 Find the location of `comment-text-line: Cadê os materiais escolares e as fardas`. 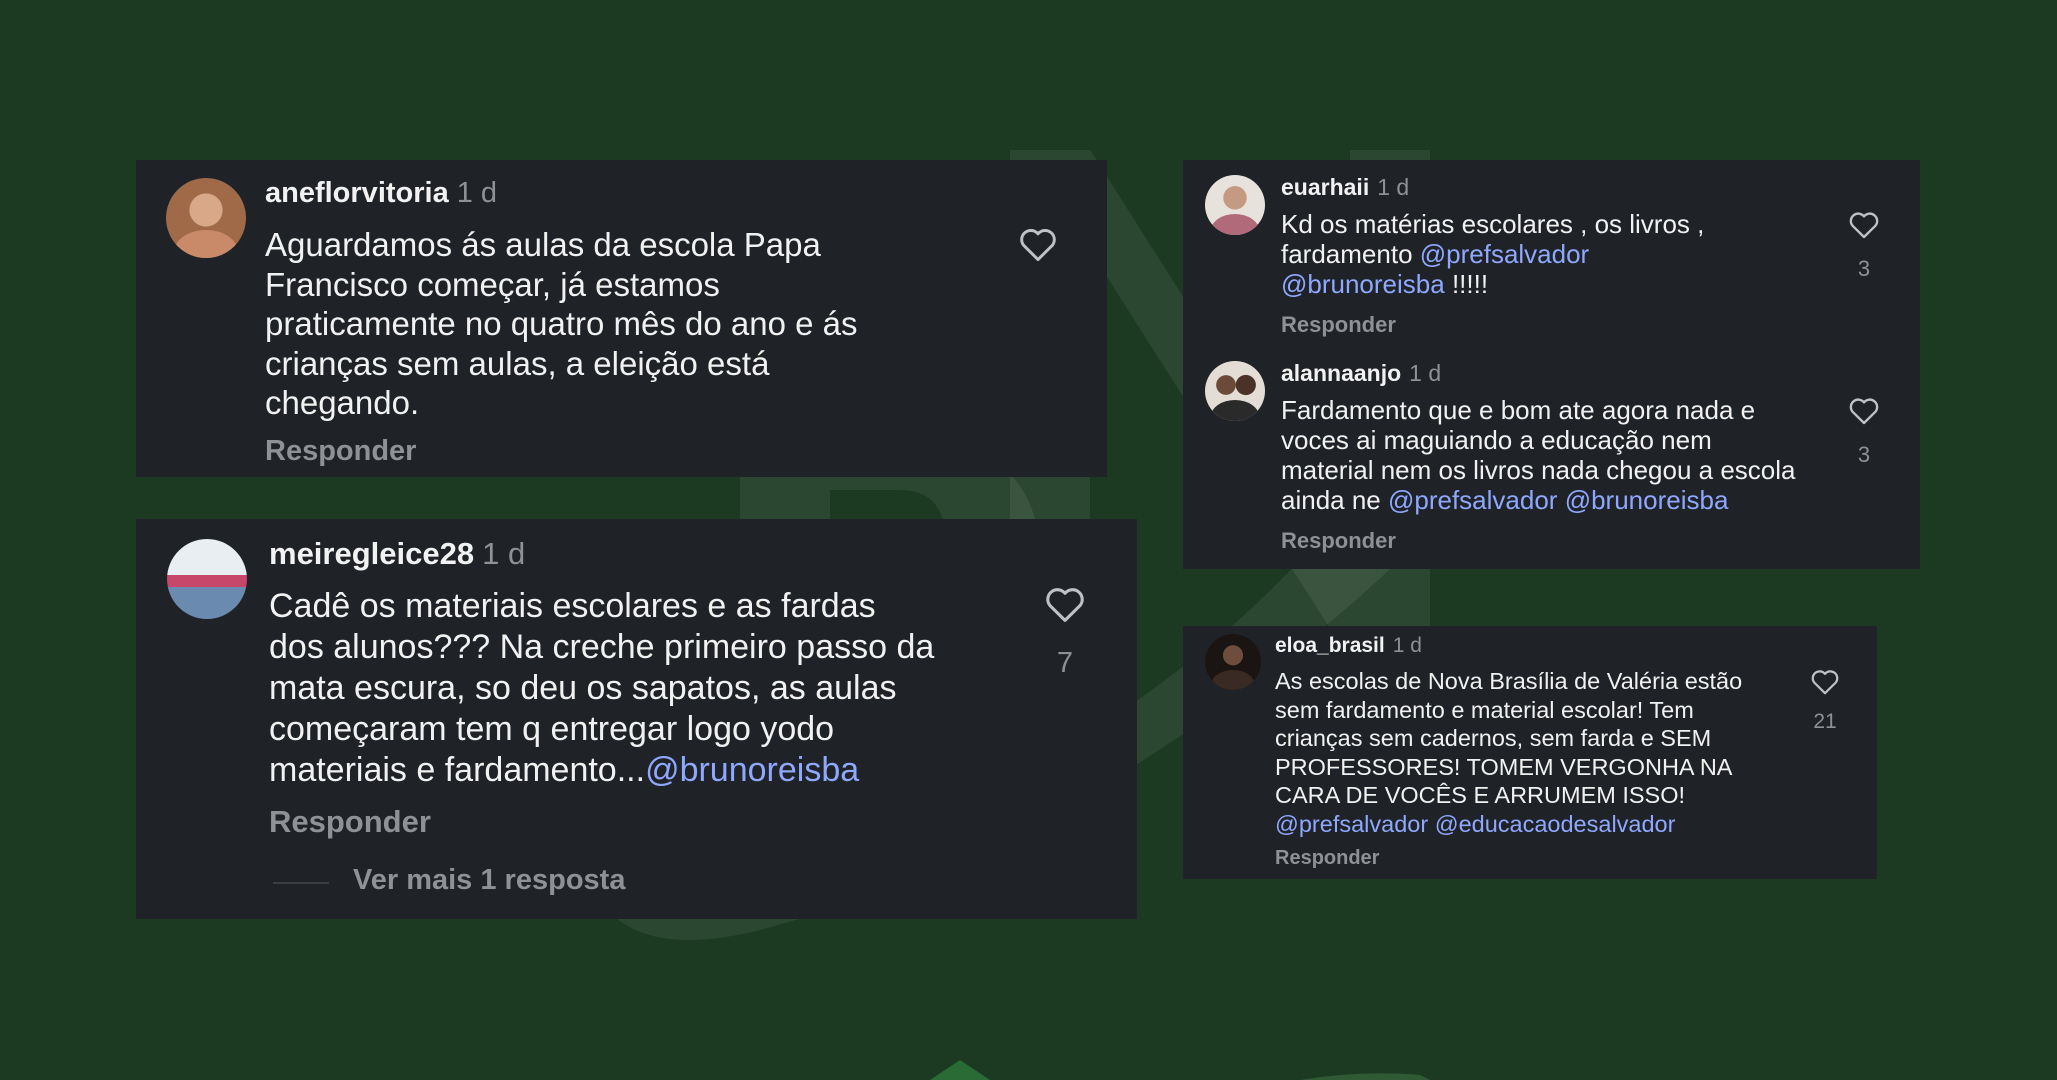

comment-text-line: Cadê os materiais escolares e as fardas is located at coordinates (601, 606).